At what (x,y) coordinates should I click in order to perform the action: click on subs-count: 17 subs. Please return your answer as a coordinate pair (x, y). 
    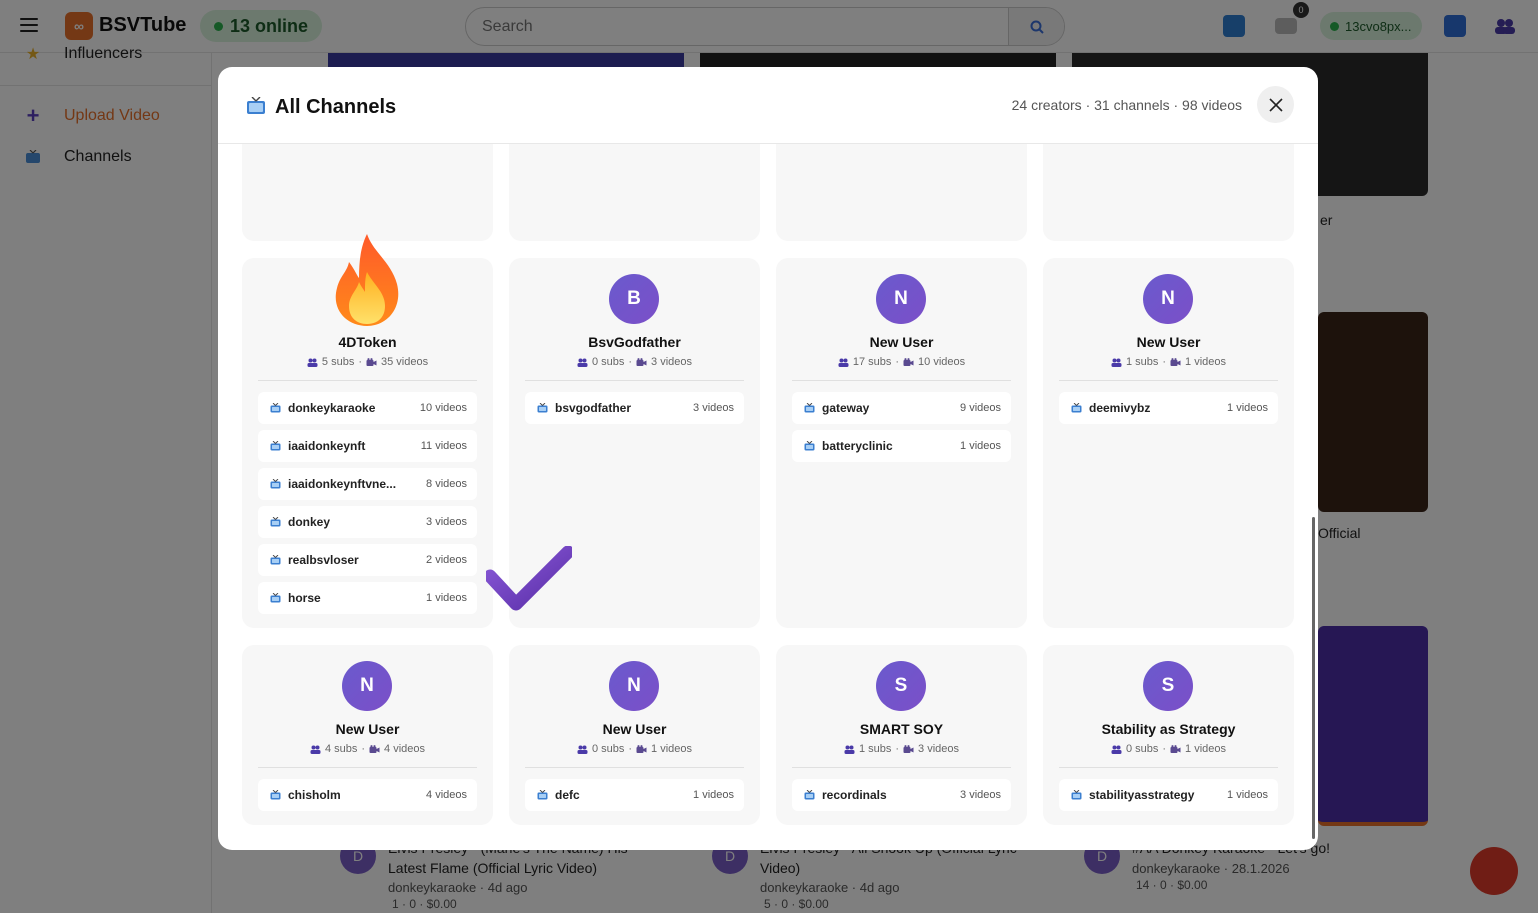
    Looking at the image, I should click on (872, 362).